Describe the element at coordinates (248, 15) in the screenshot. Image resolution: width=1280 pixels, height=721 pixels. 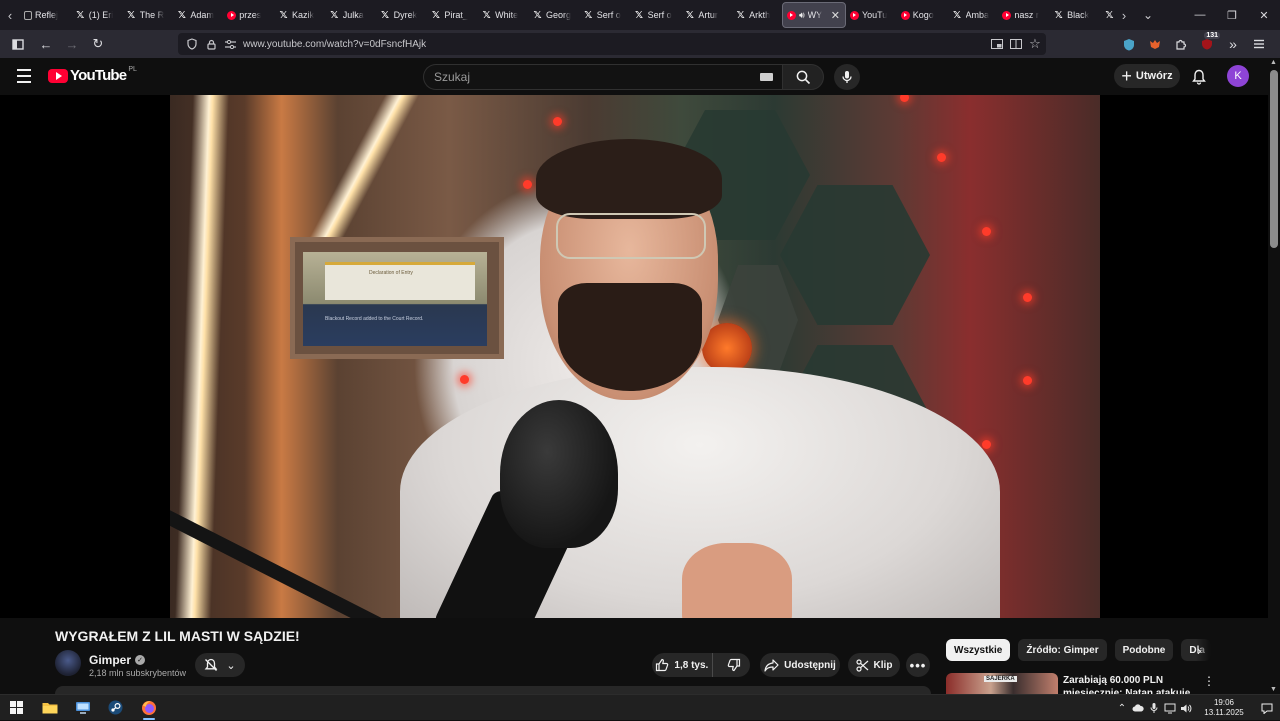
I see `browser-tab: przes` at that location.